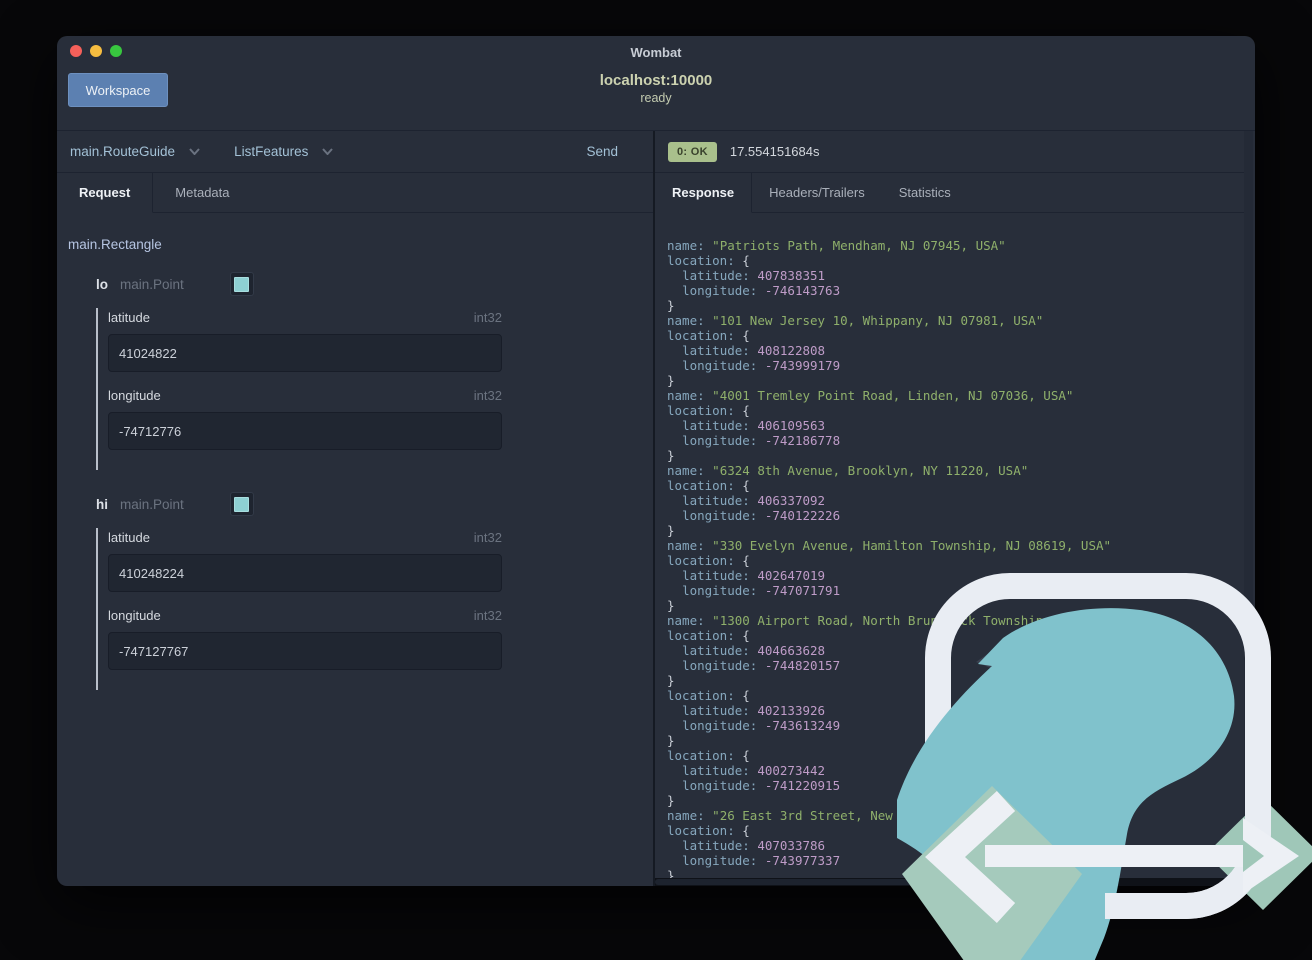 This screenshot has height=960, width=1312. What do you see at coordinates (305, 651) in the screenshot?
I see `hi-longitude-input` at bounding box center [305, 651].